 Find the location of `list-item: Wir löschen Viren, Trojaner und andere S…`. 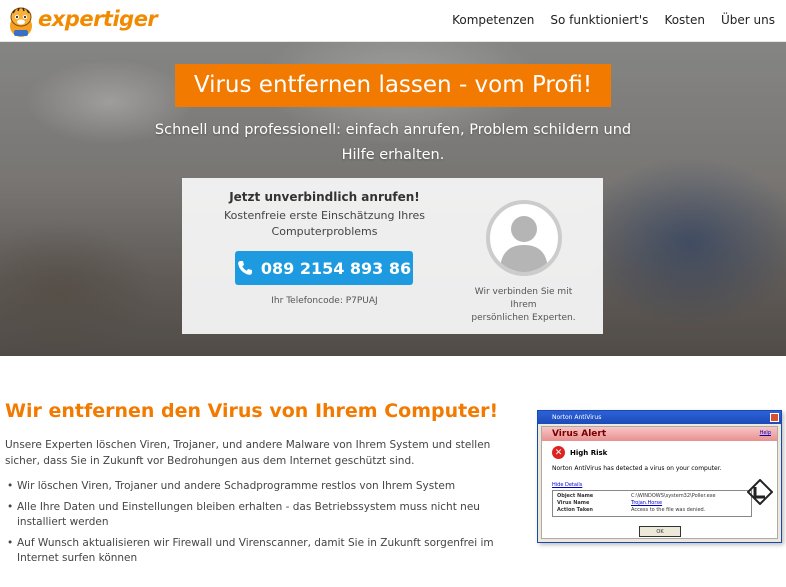

list-item: Wir löschen Viren, Trojaner und andere S… is located at coordinates (265, 486).